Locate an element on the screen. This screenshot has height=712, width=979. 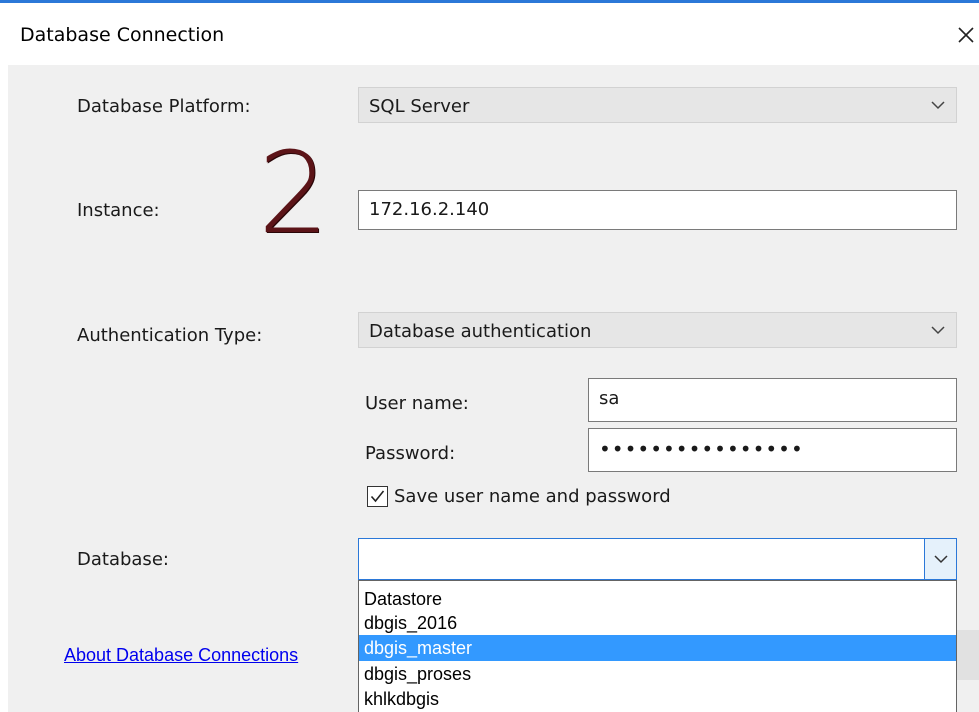
about-database-connections-link: About Database Connections is located at coordinates (181, 655).